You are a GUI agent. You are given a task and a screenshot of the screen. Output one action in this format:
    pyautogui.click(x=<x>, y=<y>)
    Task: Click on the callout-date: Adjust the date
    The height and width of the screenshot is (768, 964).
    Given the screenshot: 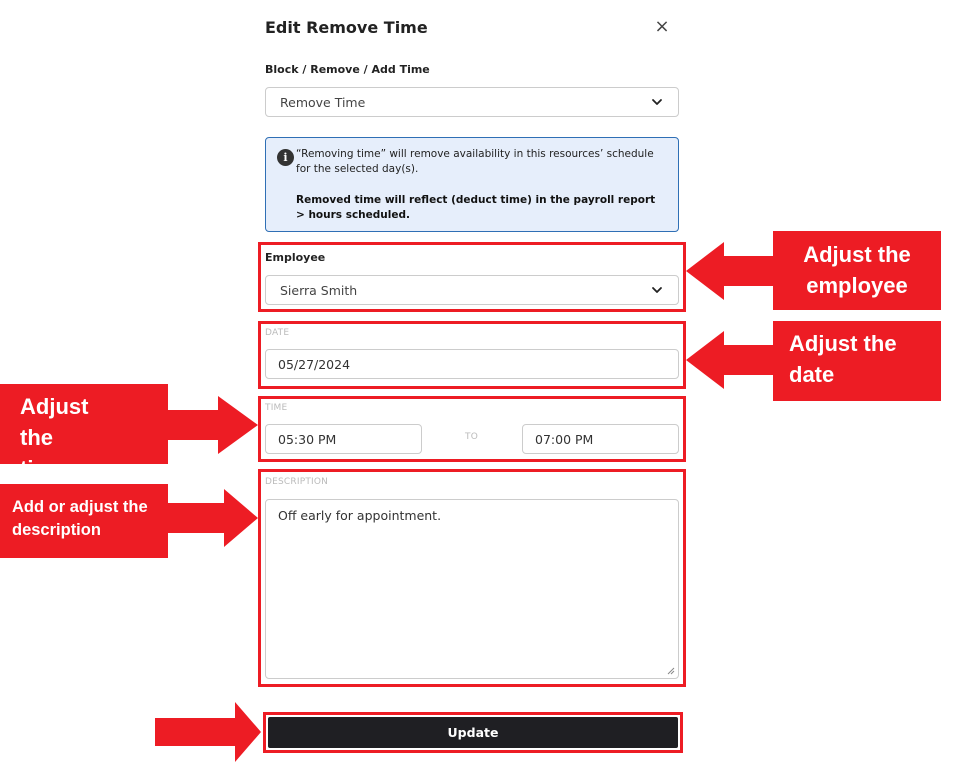 What is the action you would take?
    pyautogui.click(x=857, y=361)
    